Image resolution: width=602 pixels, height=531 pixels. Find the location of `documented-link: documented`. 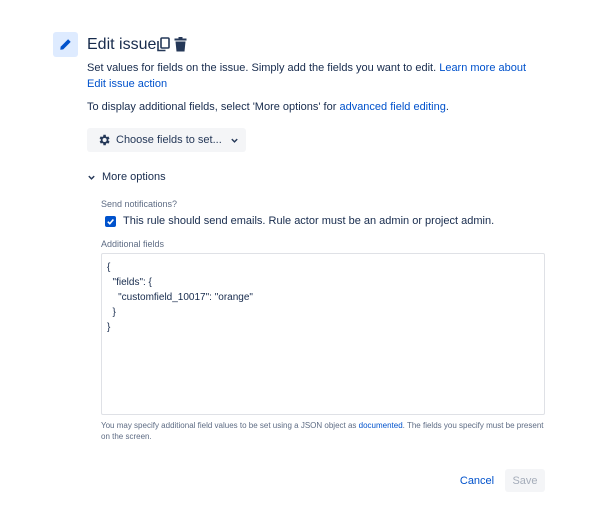

documented-link: documented is located at coordinates (381, 425).